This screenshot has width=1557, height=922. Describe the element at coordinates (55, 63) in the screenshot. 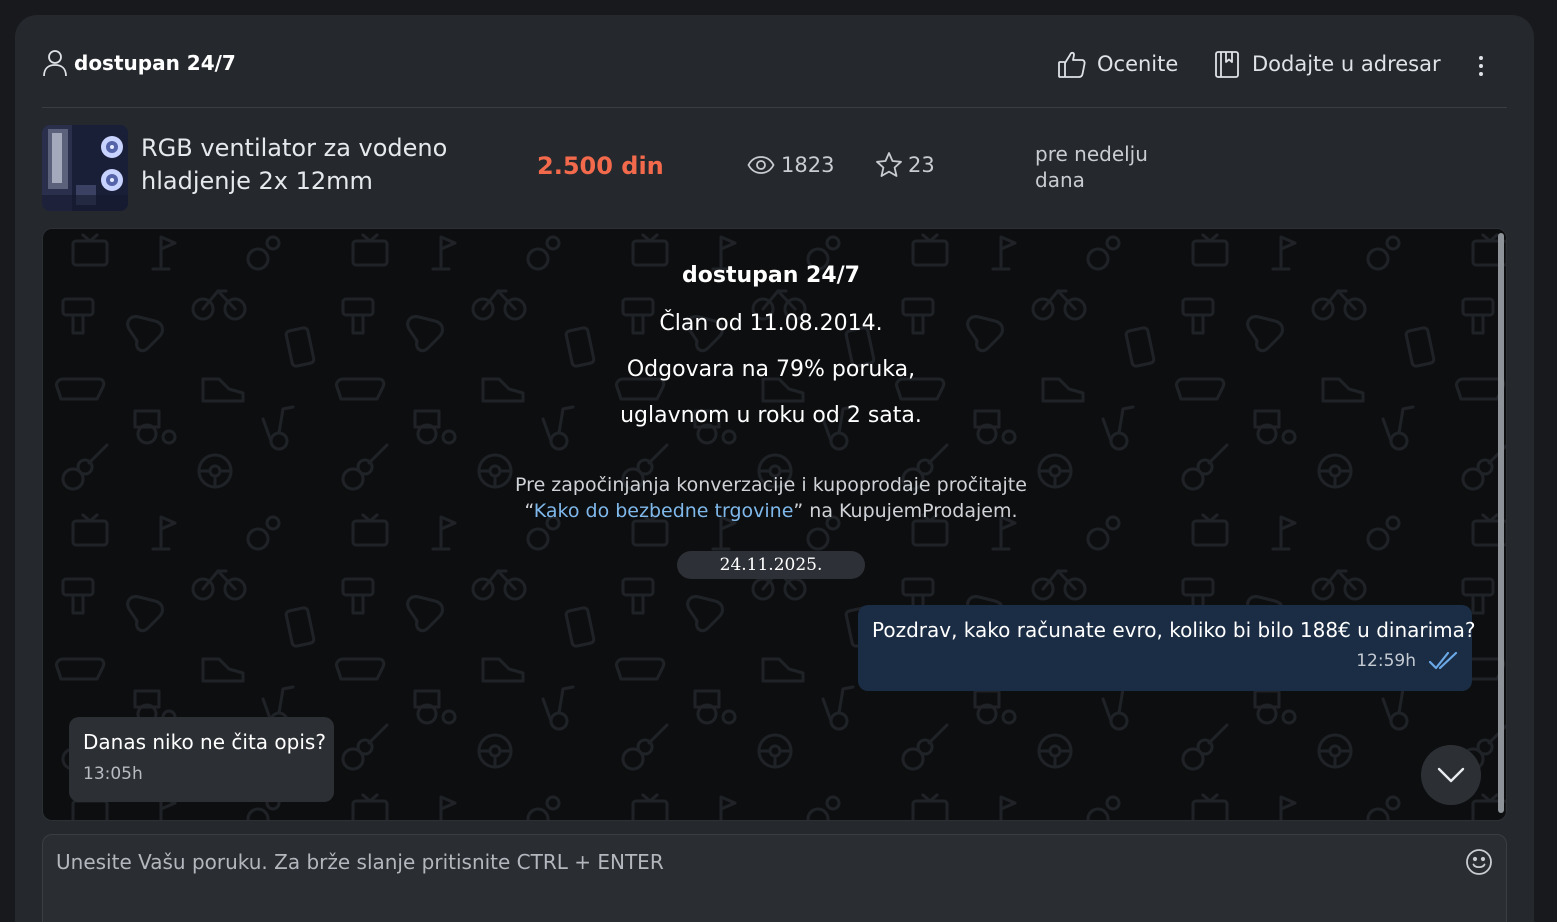

I see `user-icon` at that location.